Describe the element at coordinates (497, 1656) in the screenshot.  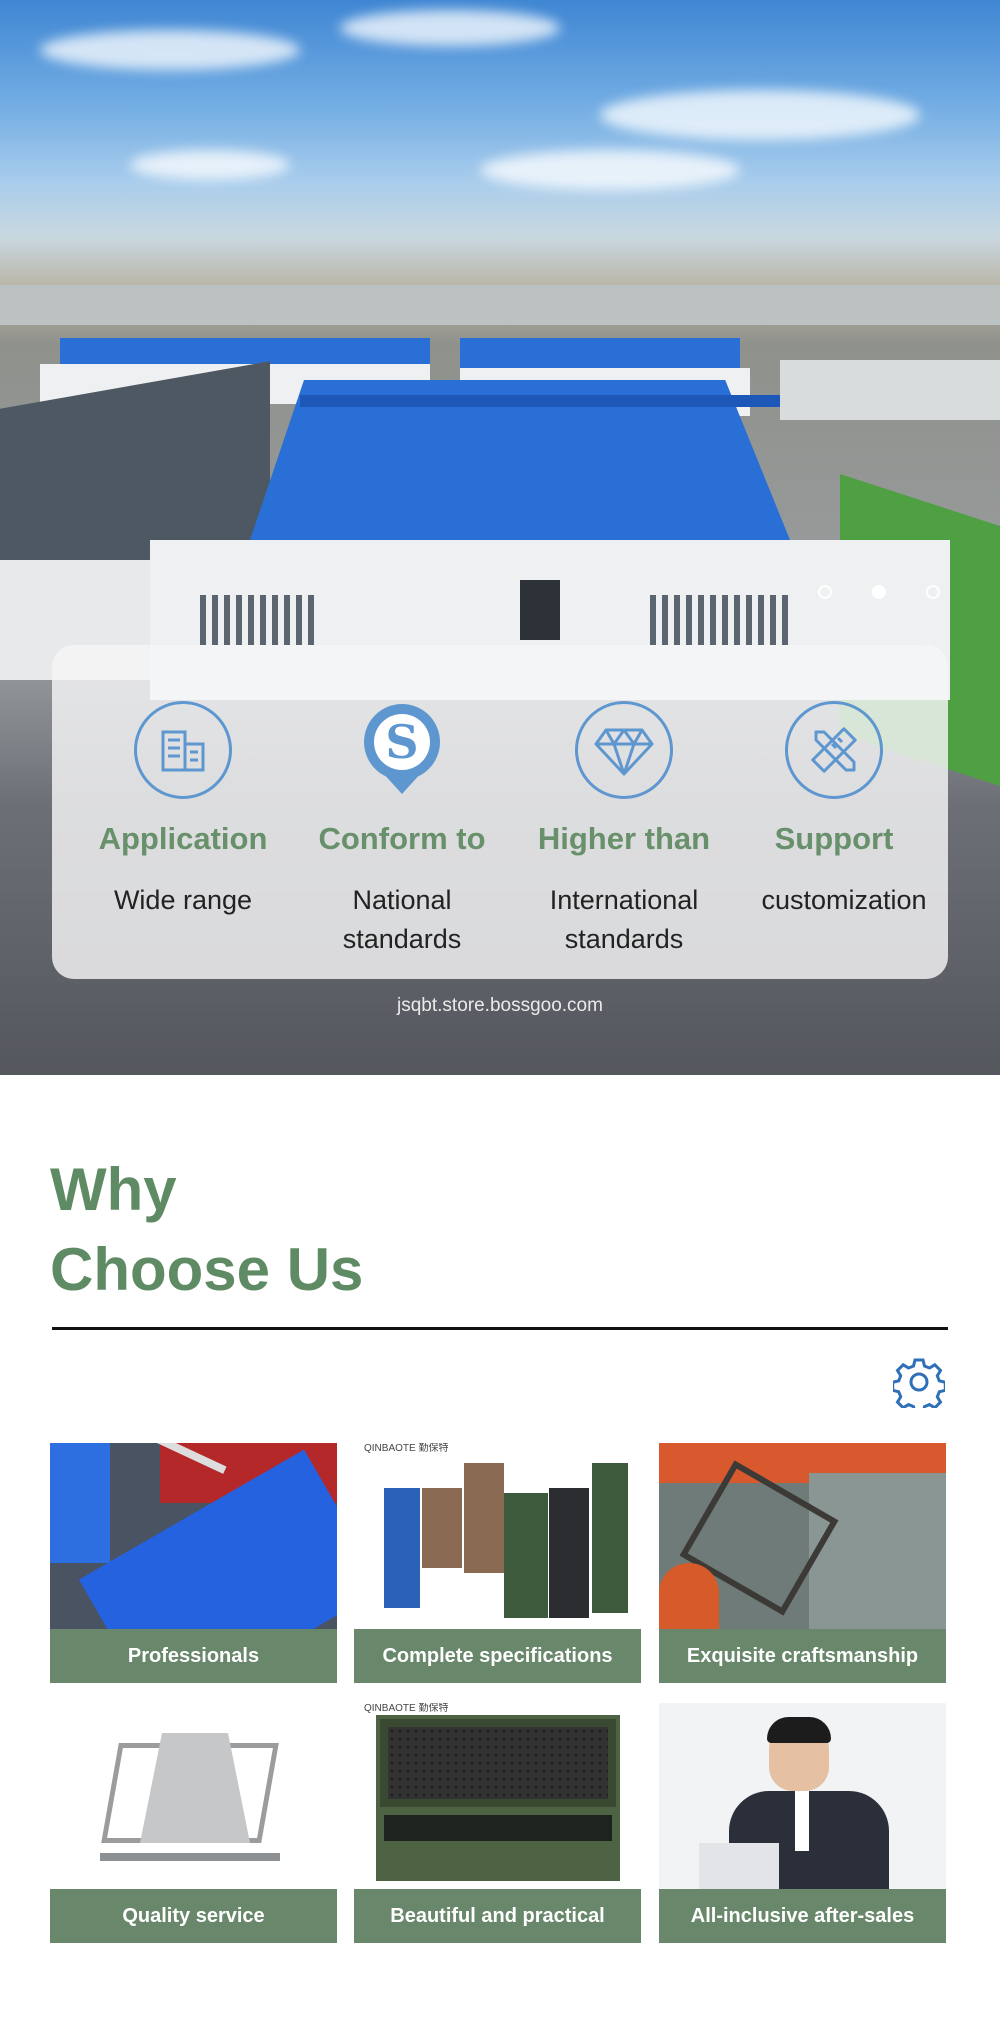
I see `card-caption: Complete specifications` at that location.